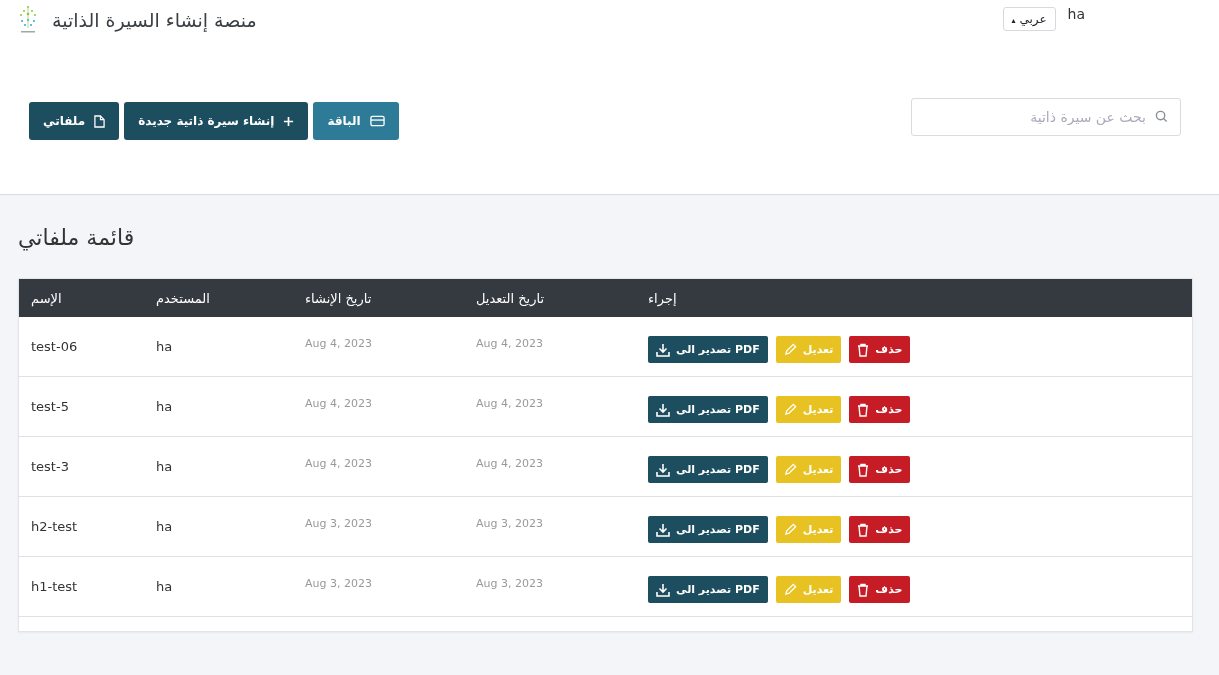  I want to click on card-icon, so click(377, 121).